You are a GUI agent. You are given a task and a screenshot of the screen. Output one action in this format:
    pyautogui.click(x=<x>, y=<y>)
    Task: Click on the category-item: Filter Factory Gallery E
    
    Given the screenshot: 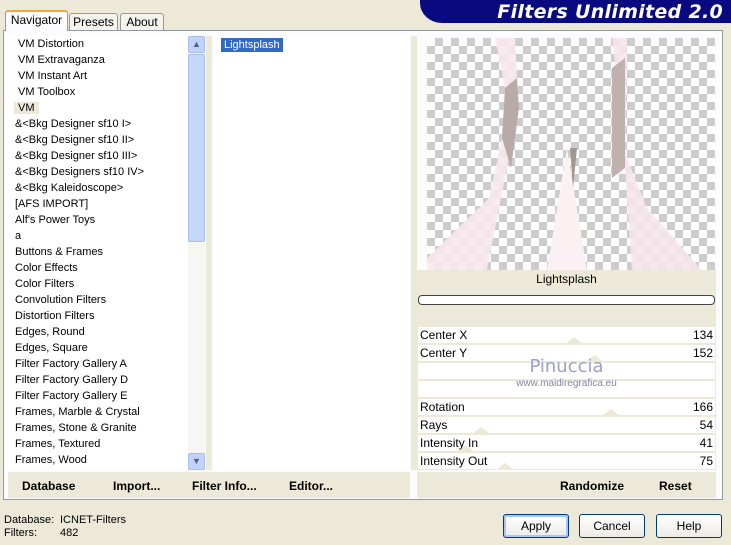 What is the action you would take?
    pyautogui.click(x=99, y=396)
    